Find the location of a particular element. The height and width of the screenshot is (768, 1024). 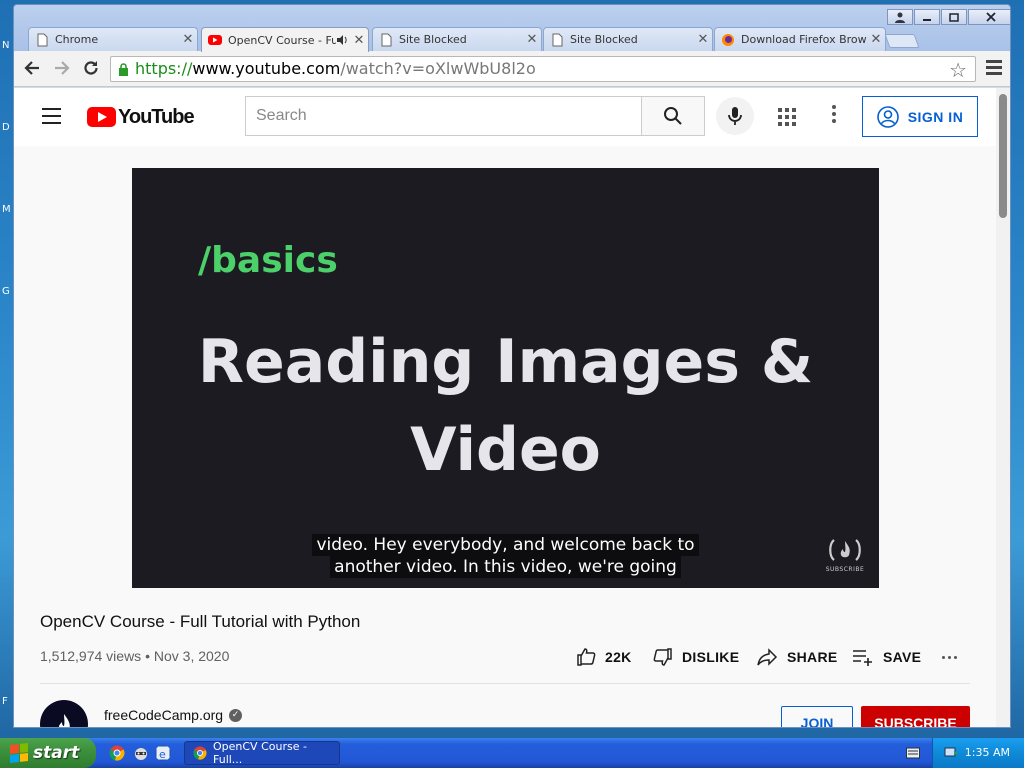

windows-flag-icon is located at coordinates (19, 753).